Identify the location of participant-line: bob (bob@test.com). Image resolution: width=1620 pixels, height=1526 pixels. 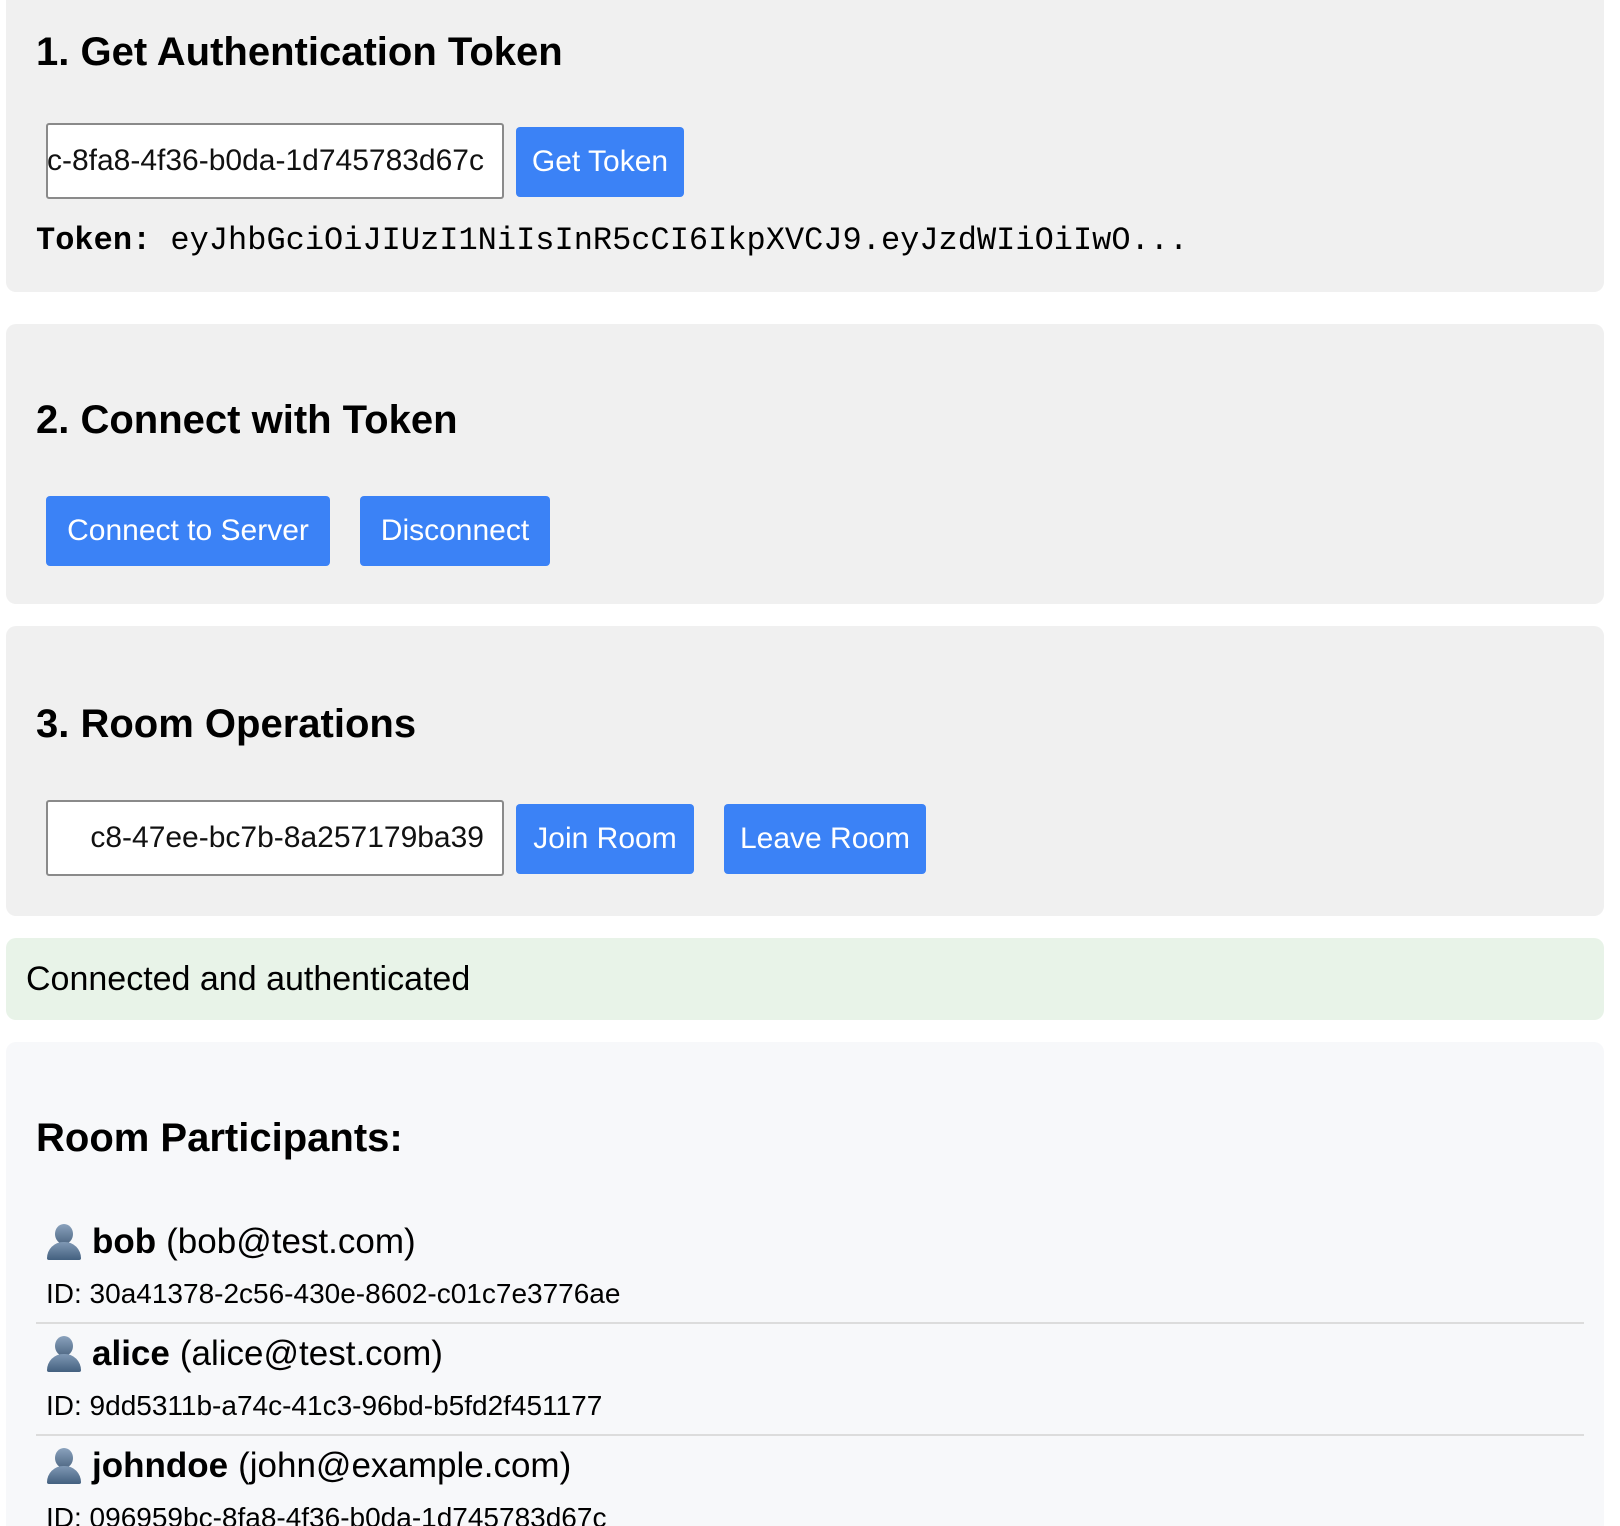
(231, 1242).